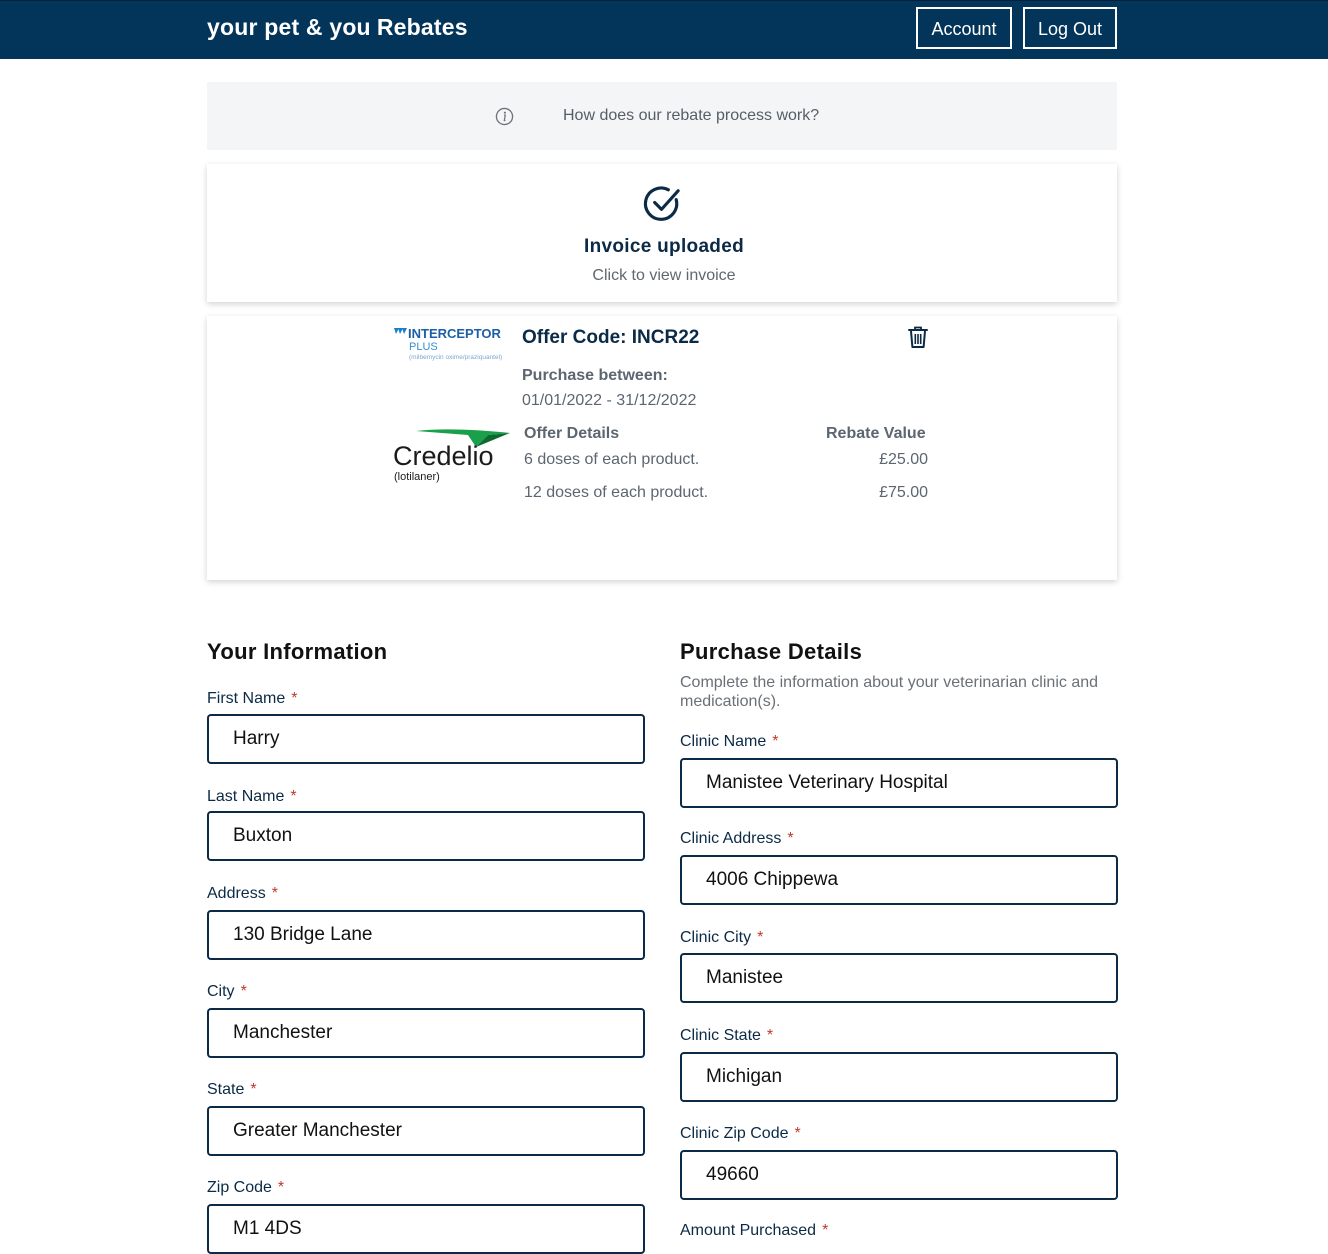  Describe the element at coordinates (771, 651) in the screenshot. I see `purchase-details-title: Purchase Details` at that location.